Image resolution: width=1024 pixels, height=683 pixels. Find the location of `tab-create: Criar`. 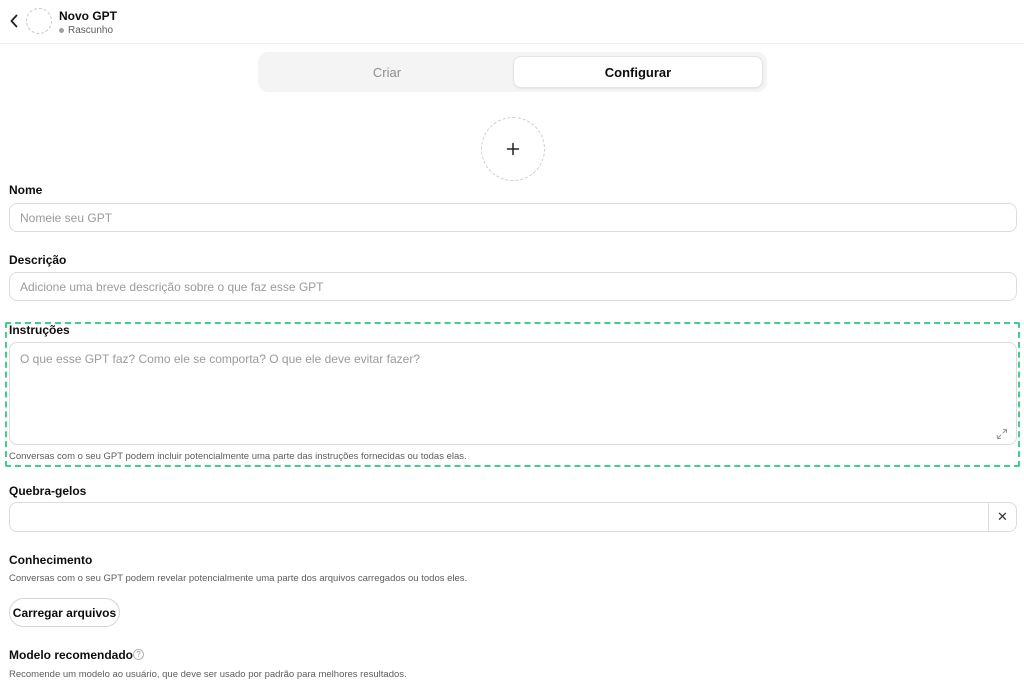

tab-create: Criar is located at coordinates (387, 72).